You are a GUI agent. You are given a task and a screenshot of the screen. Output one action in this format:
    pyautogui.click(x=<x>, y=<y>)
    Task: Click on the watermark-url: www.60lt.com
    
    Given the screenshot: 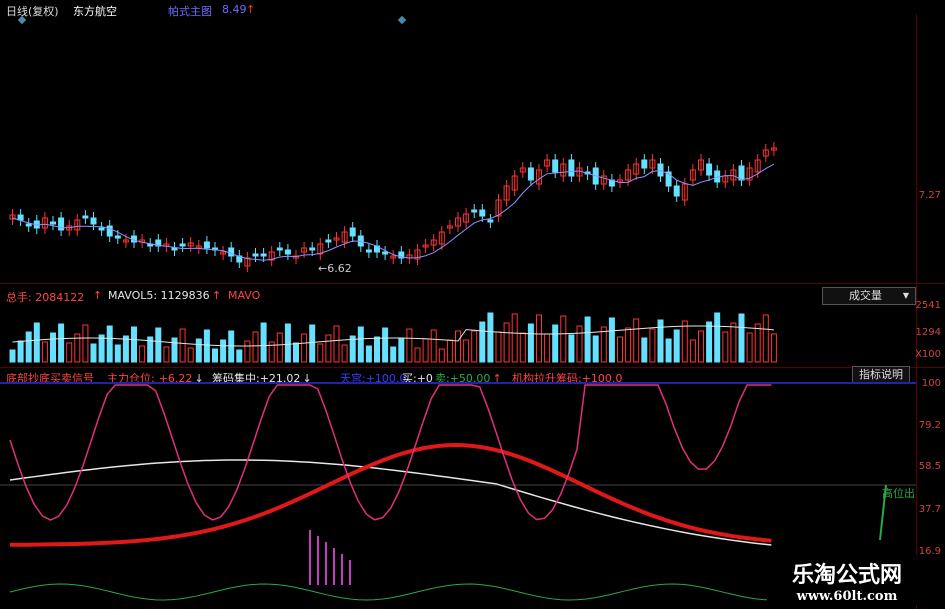 What is the action you would take?
    pyautogui.click(x=847, y=596)
    